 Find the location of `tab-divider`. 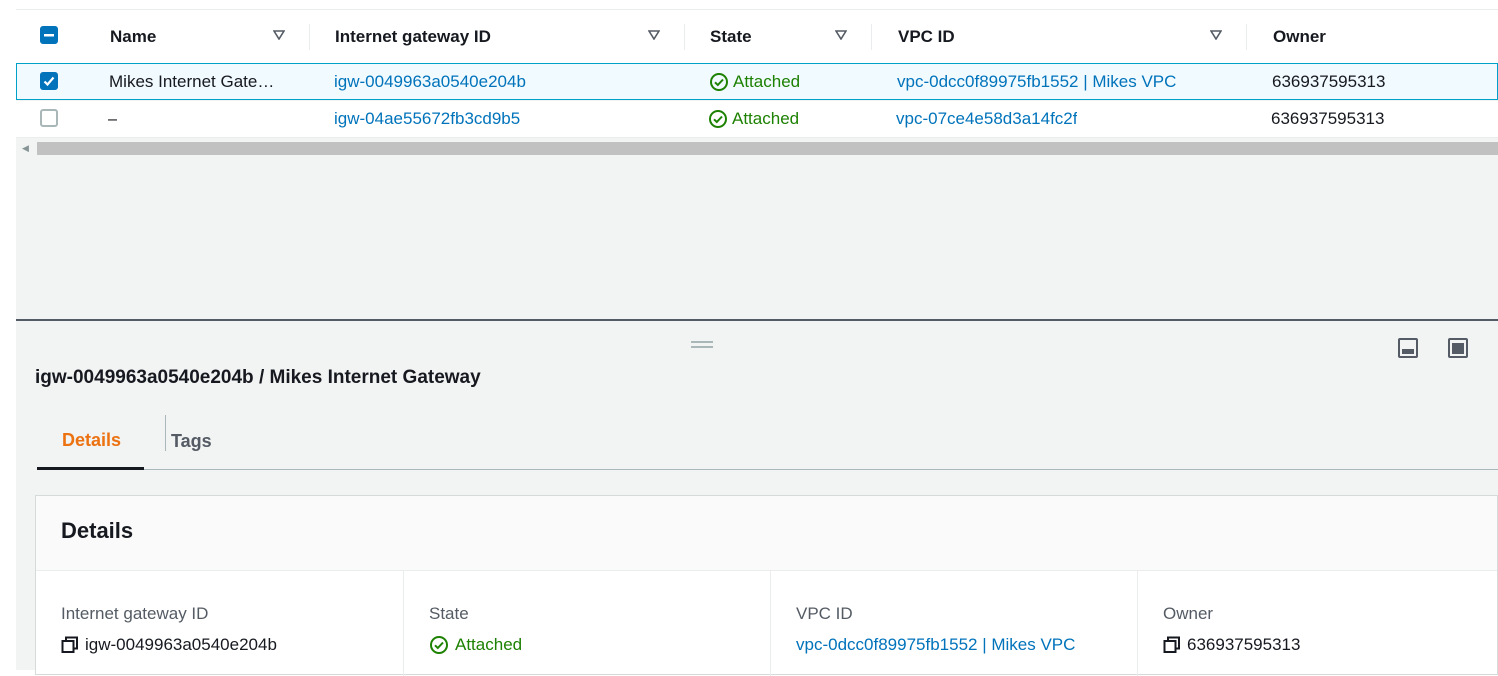

tab-divider is located at coordinates (165, 433).